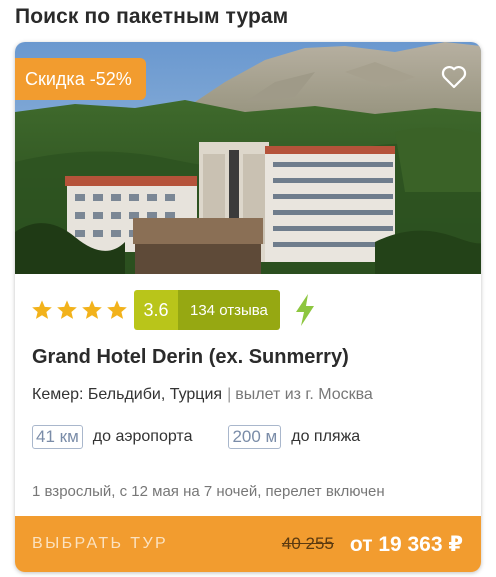 The height and width of the screenshot is (577, 496). Describe the element at coordinates (307, 543) in the screenshot. I see `old-price: 40 255` at that location.